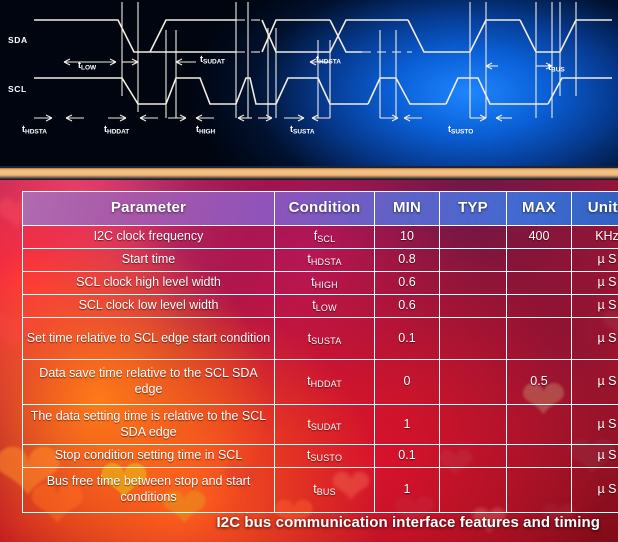 This screenshot has height=542, width=618. I want to click on scl-waveform, so click(323, 91).